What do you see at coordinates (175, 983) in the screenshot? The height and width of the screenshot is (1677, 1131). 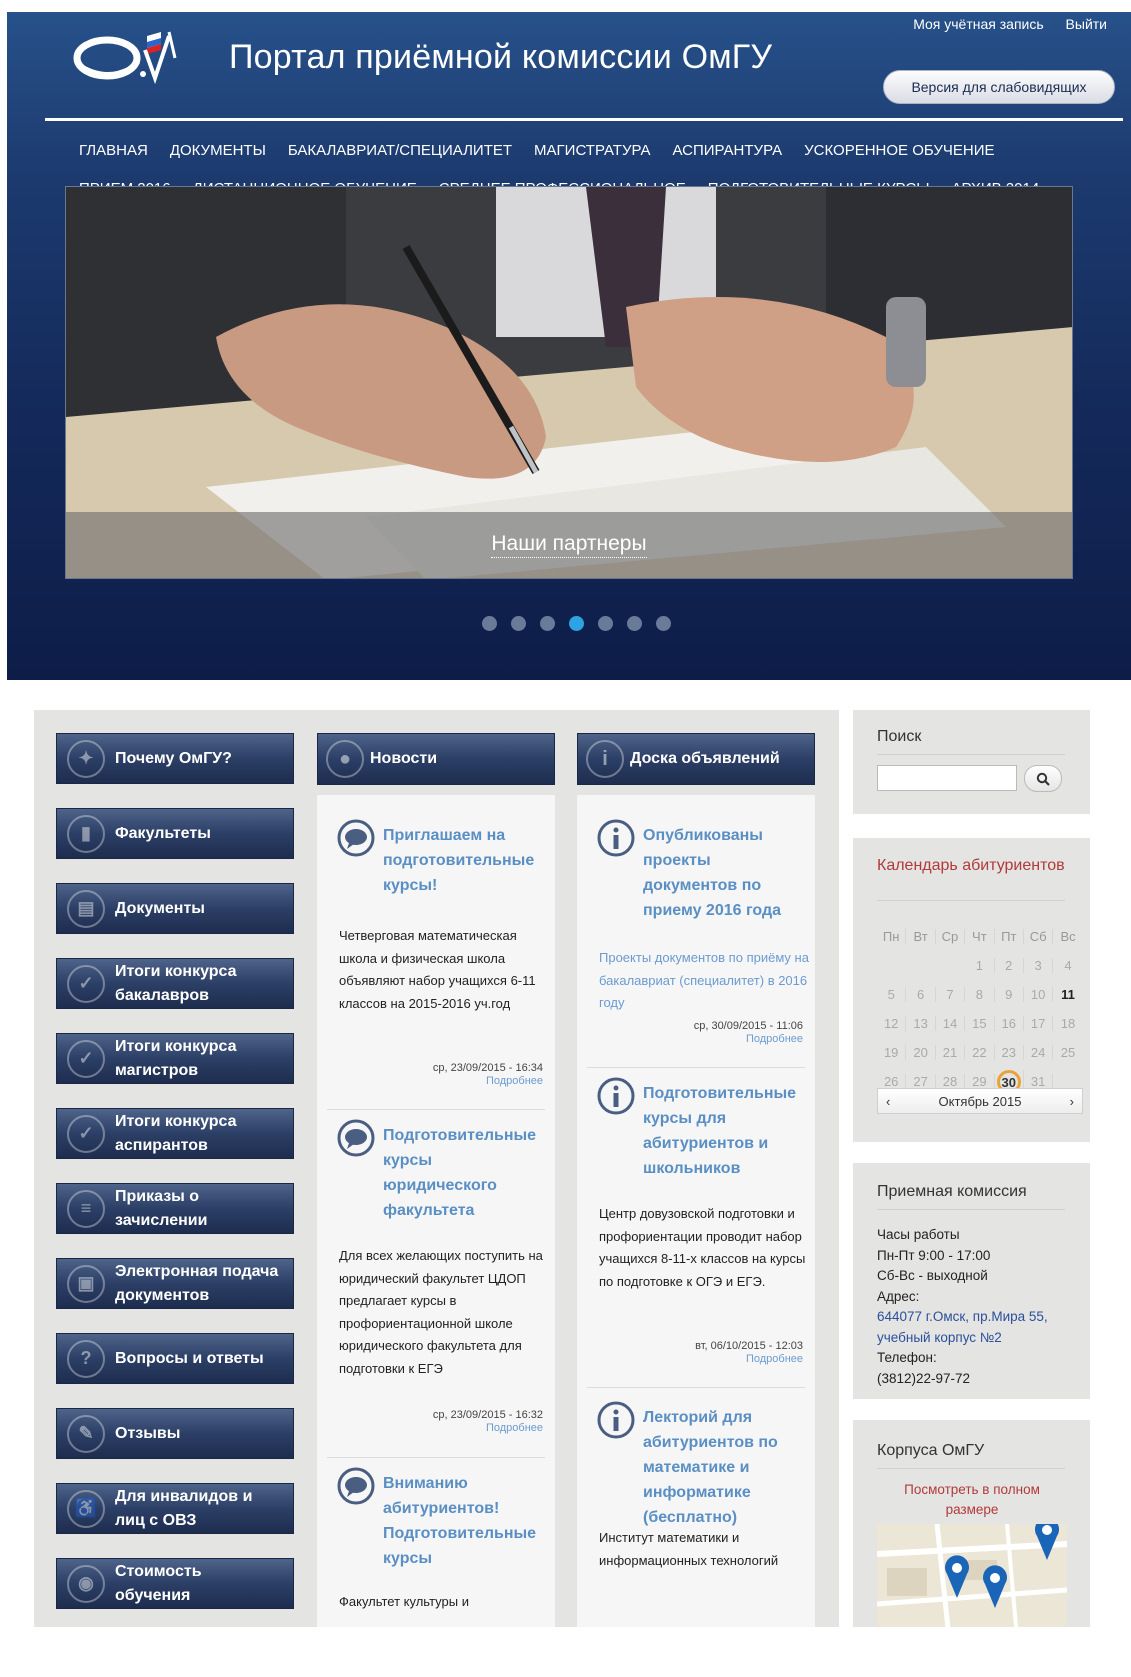 I see `sidebar-item-bachelor-results: ✓ Итоги конкурса бакалавров` at bounding box center [175, 983].